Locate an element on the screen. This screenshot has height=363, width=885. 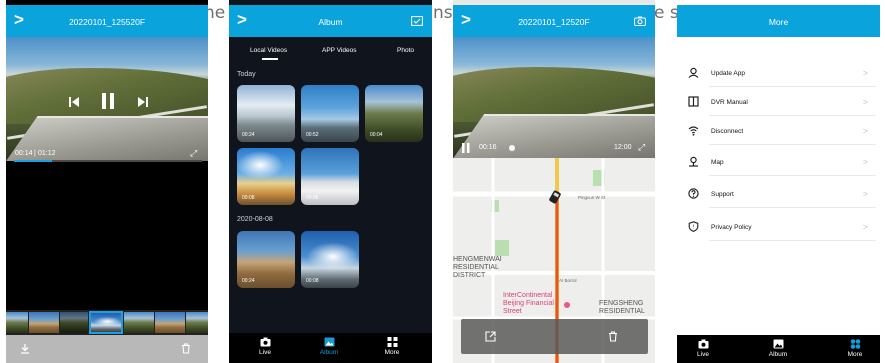
filmstrip is located at coordinates (107, 322).